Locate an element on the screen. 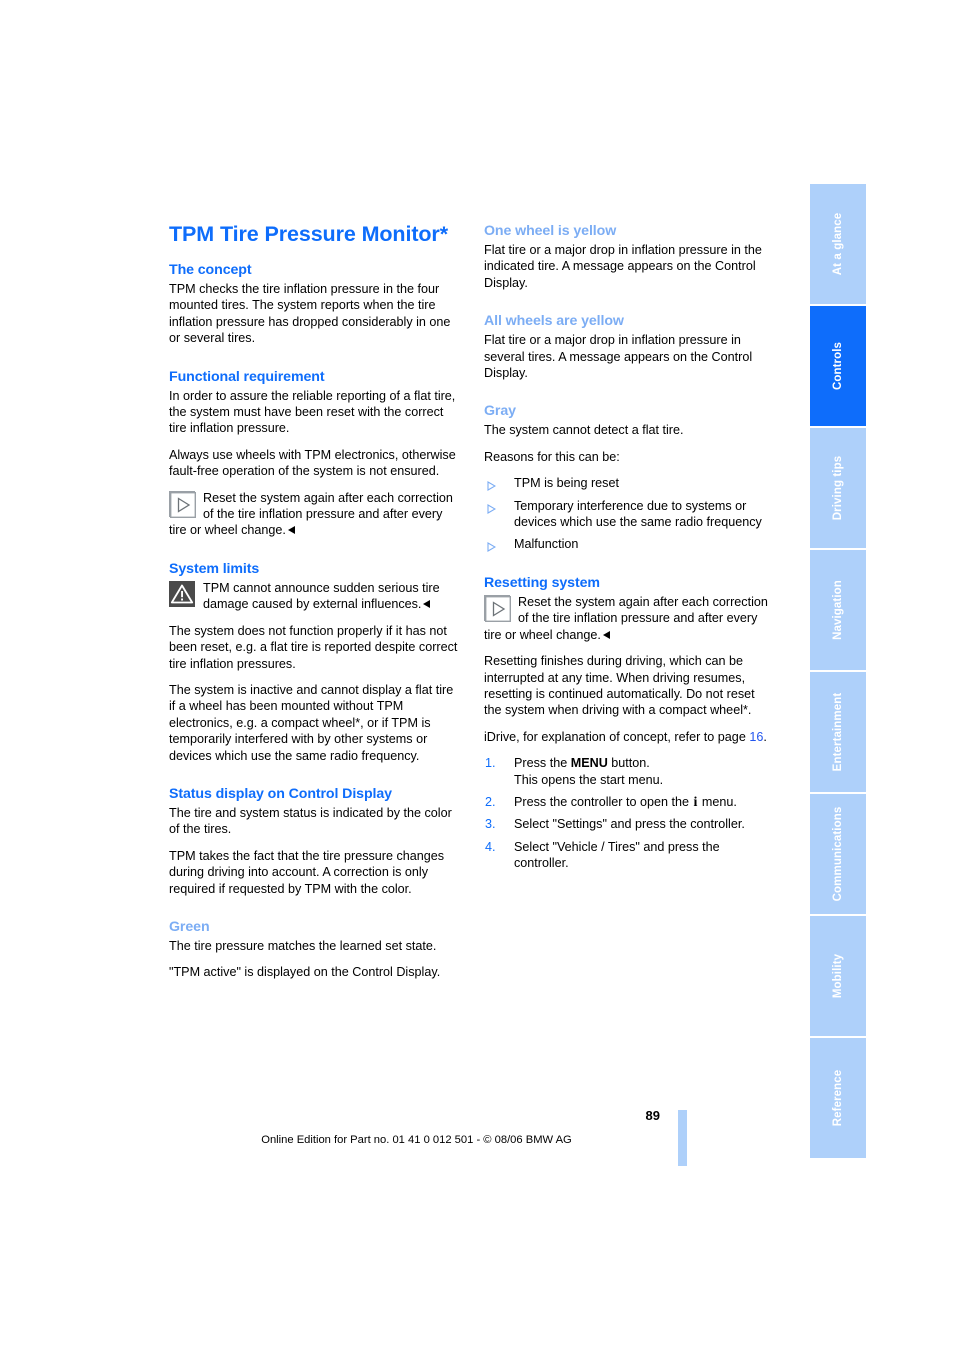  sidebar-tab-driving-tips: Driving tips is located at coordinates (838, 488).